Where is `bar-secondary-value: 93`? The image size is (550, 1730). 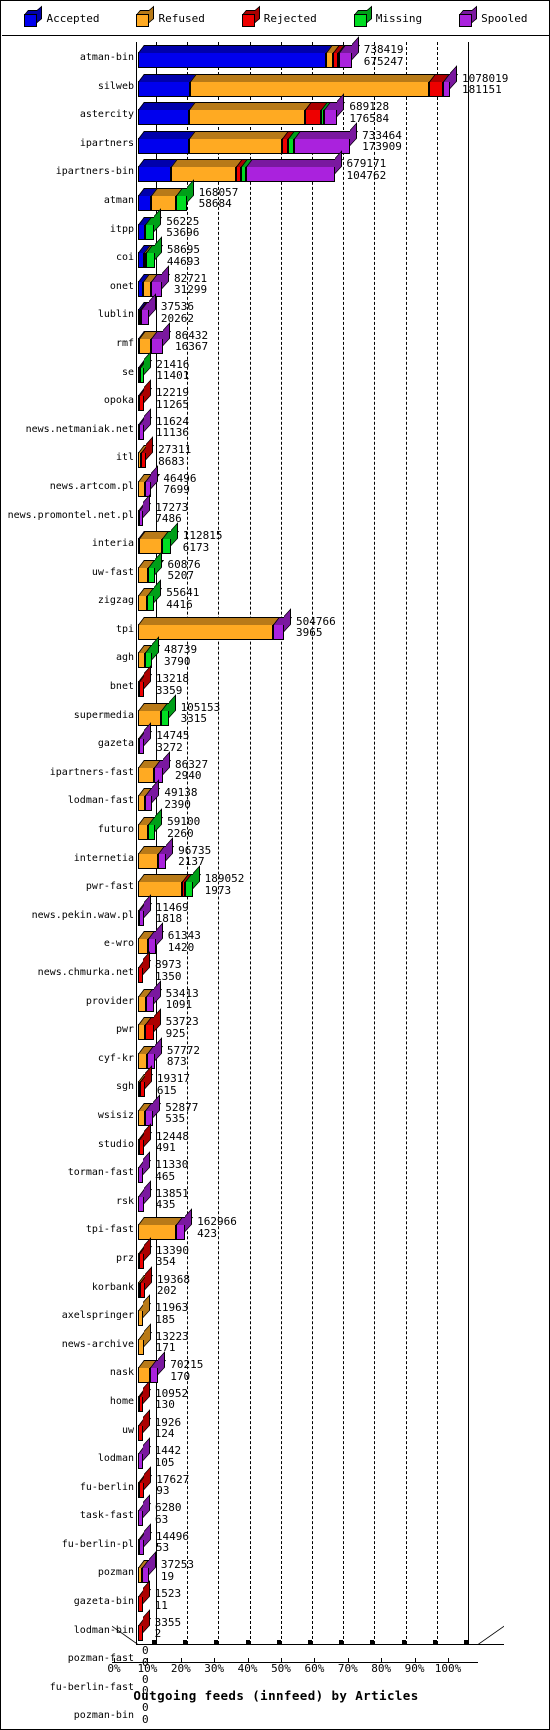
bar-secondary-value: 93 is located at coordinates (163, 1491).